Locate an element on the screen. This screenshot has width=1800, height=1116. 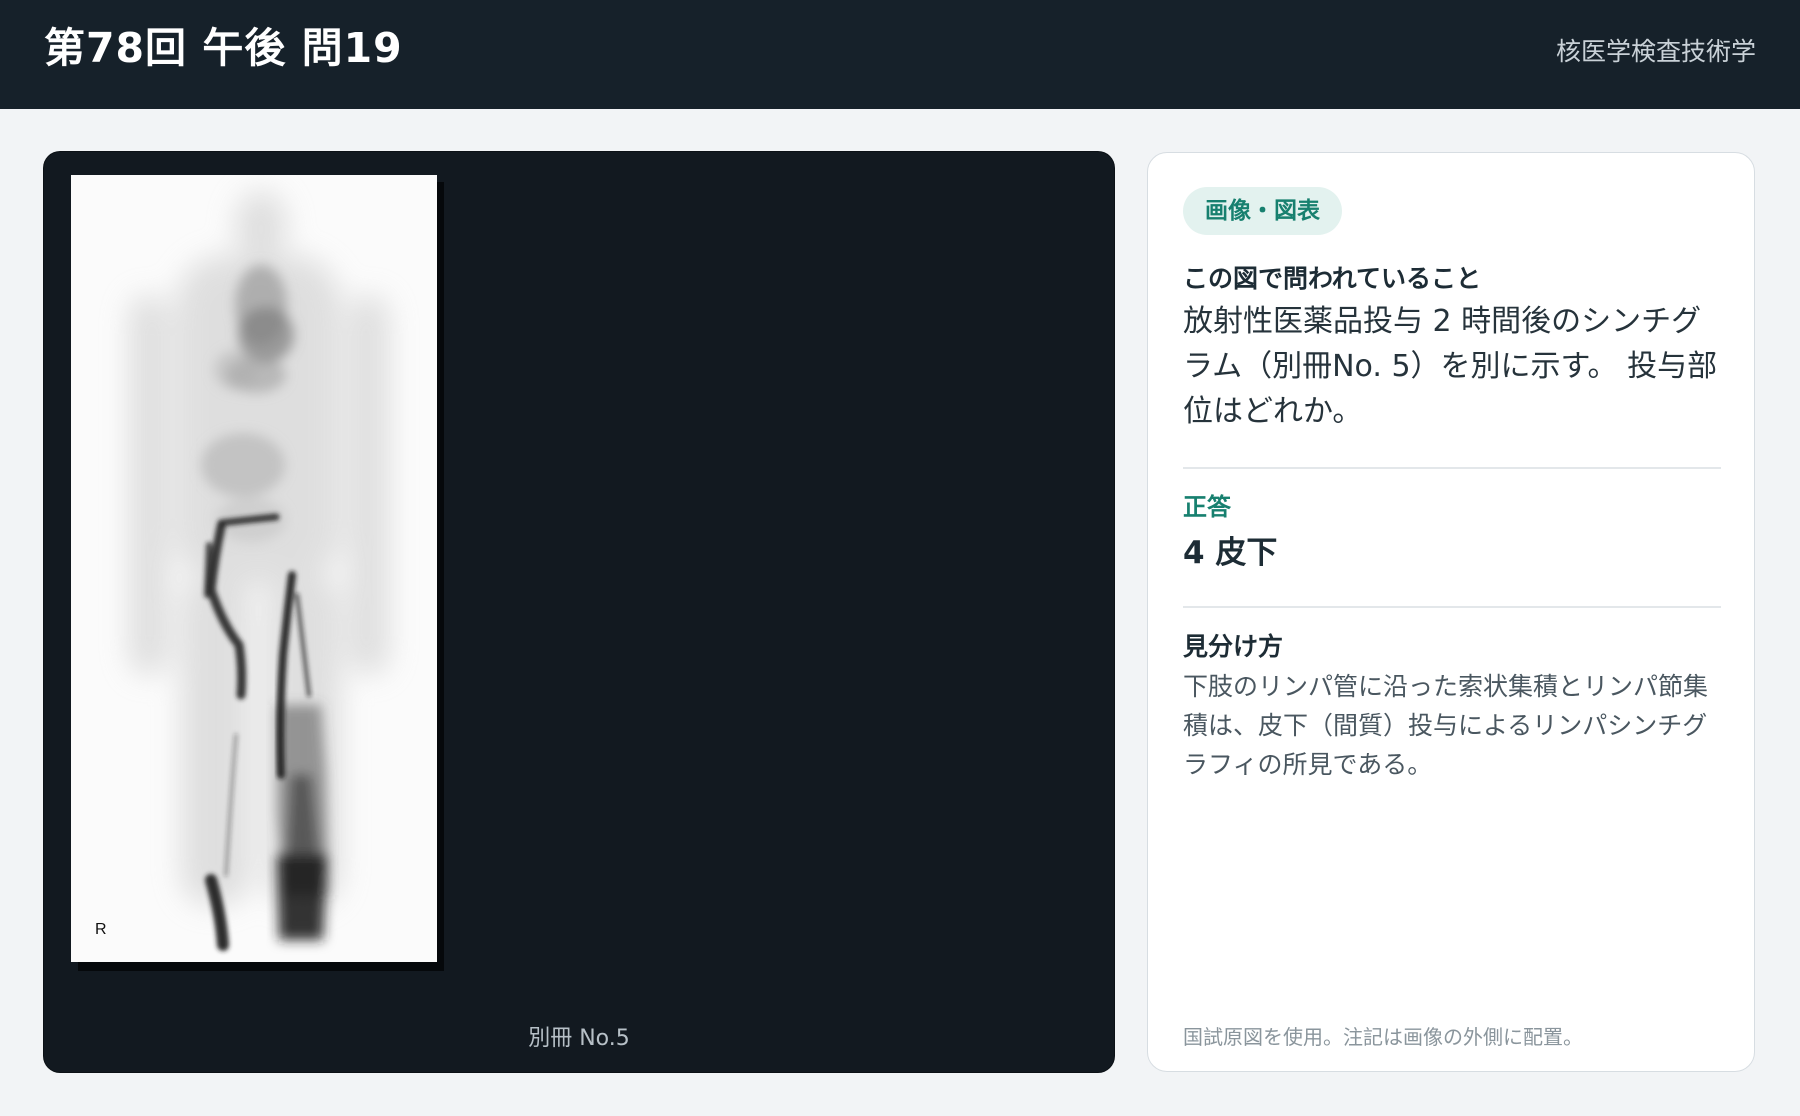
film-orientation-marker: R is located at coordinates (101, 929).